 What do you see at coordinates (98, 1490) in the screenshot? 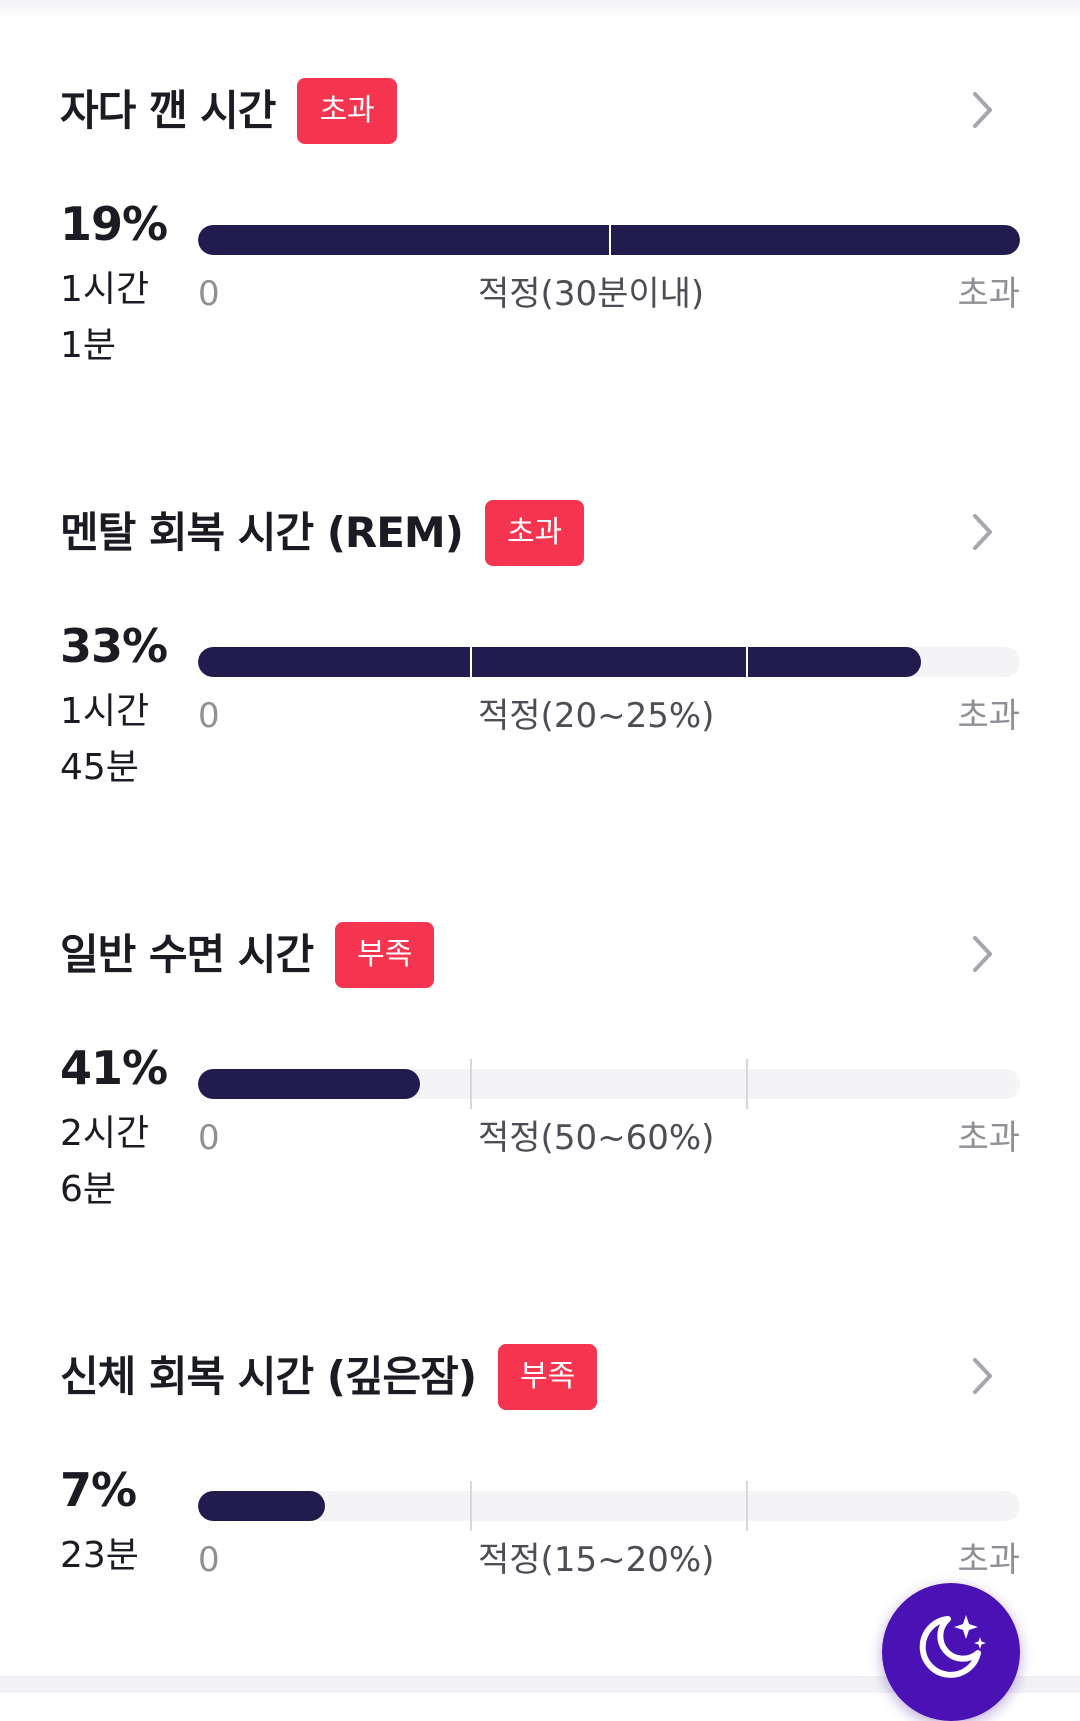
I see `percent-value: 7%` at bounding box center [98, 1490].